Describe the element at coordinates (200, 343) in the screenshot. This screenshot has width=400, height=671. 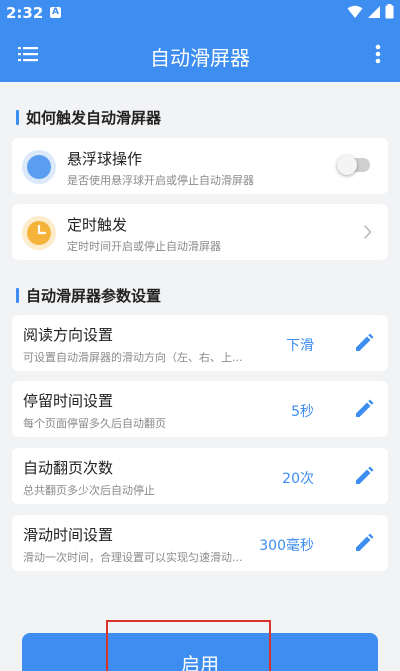
I see `param-card-reading-direction: 阅读方向设置 可设置自动滑屏器的滑动方向（左、右、上... 下滑` at that location.